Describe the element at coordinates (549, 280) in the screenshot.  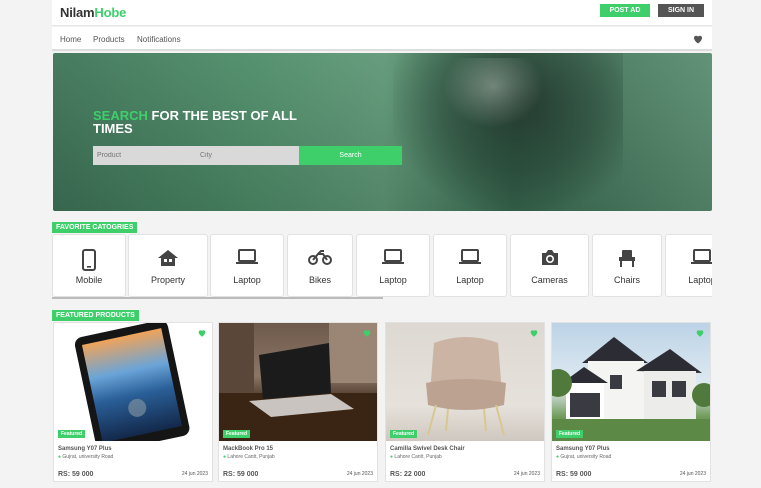
I see `category-label: Cameras` at that location.